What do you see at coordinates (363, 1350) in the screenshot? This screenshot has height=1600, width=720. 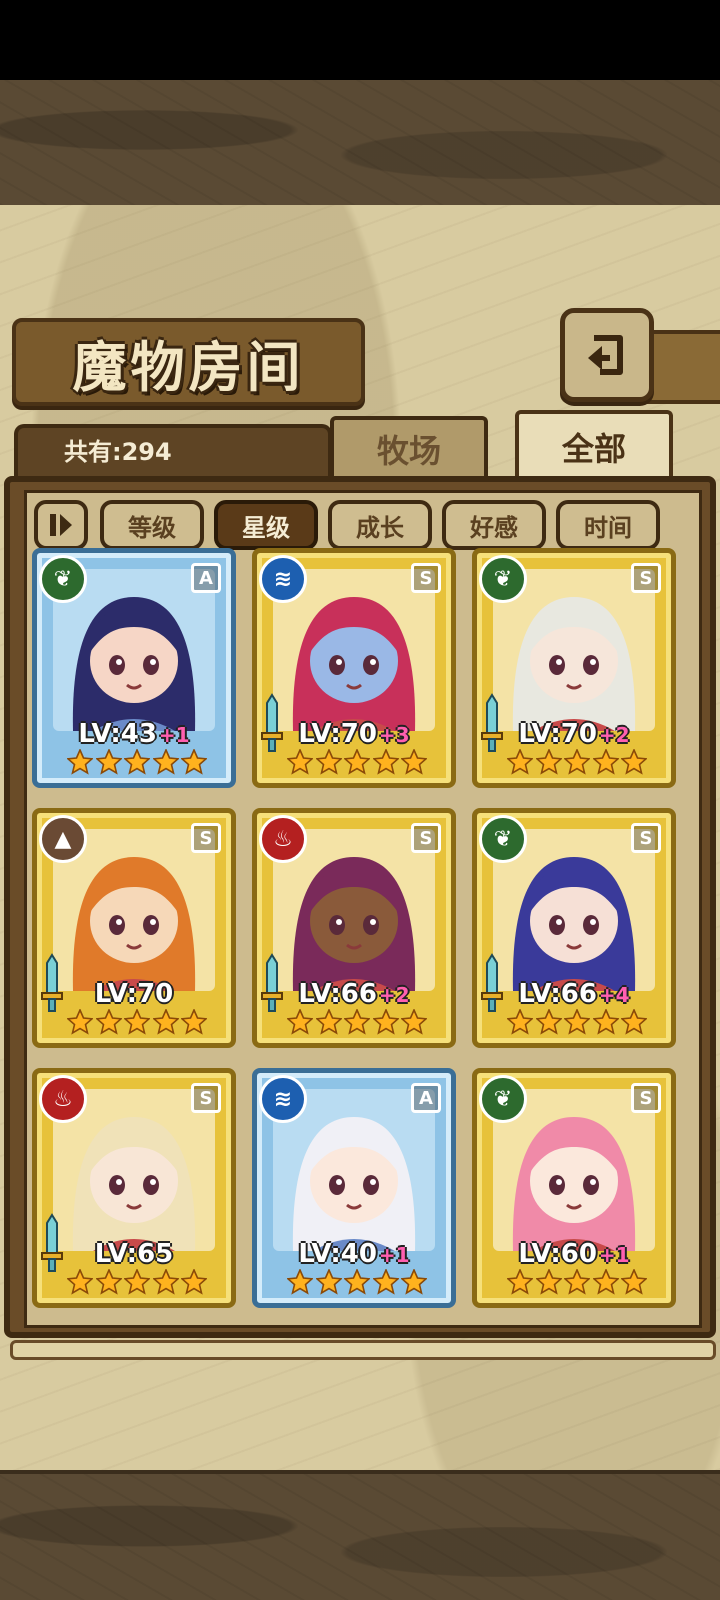 I see `panel-bottom-rail` at bounding box center [363, 1350].